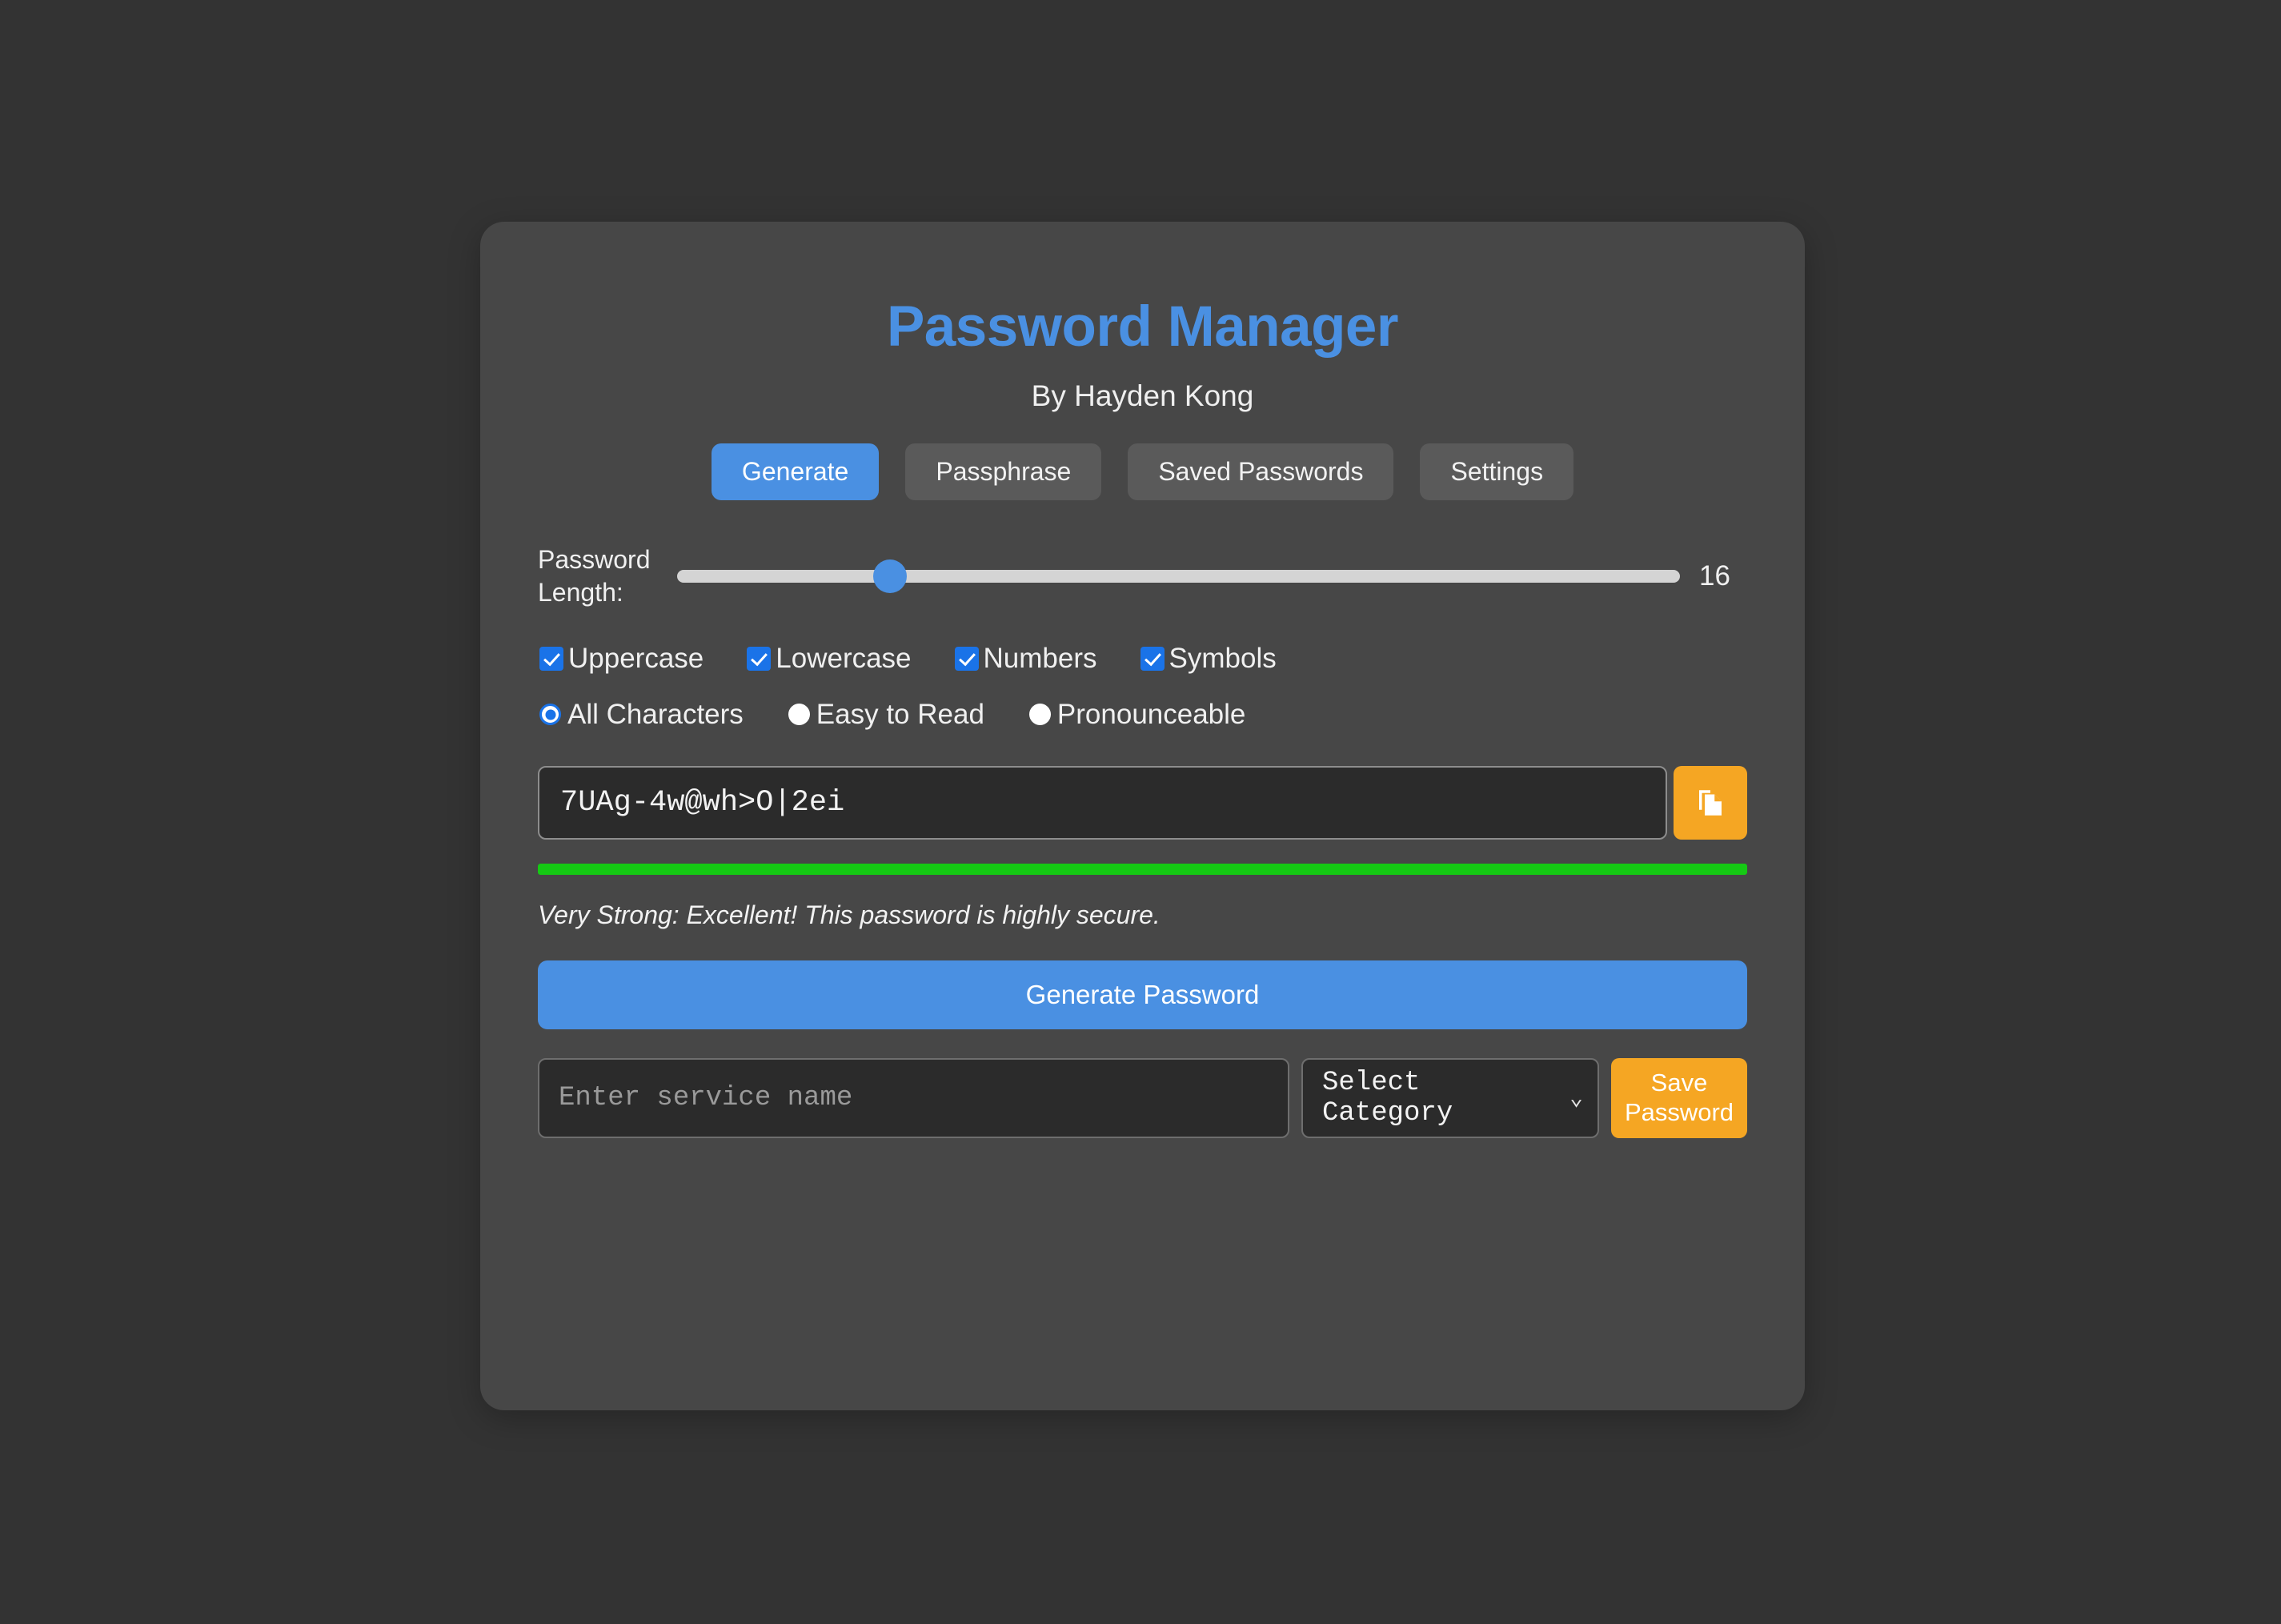 This screenshot has width=2281, height=1624. What do you see at coordinates (1151, 714) in the screenshot?
I see `radio-pronounceable-label: Pronounceable` at bounding box center [1151, 714].